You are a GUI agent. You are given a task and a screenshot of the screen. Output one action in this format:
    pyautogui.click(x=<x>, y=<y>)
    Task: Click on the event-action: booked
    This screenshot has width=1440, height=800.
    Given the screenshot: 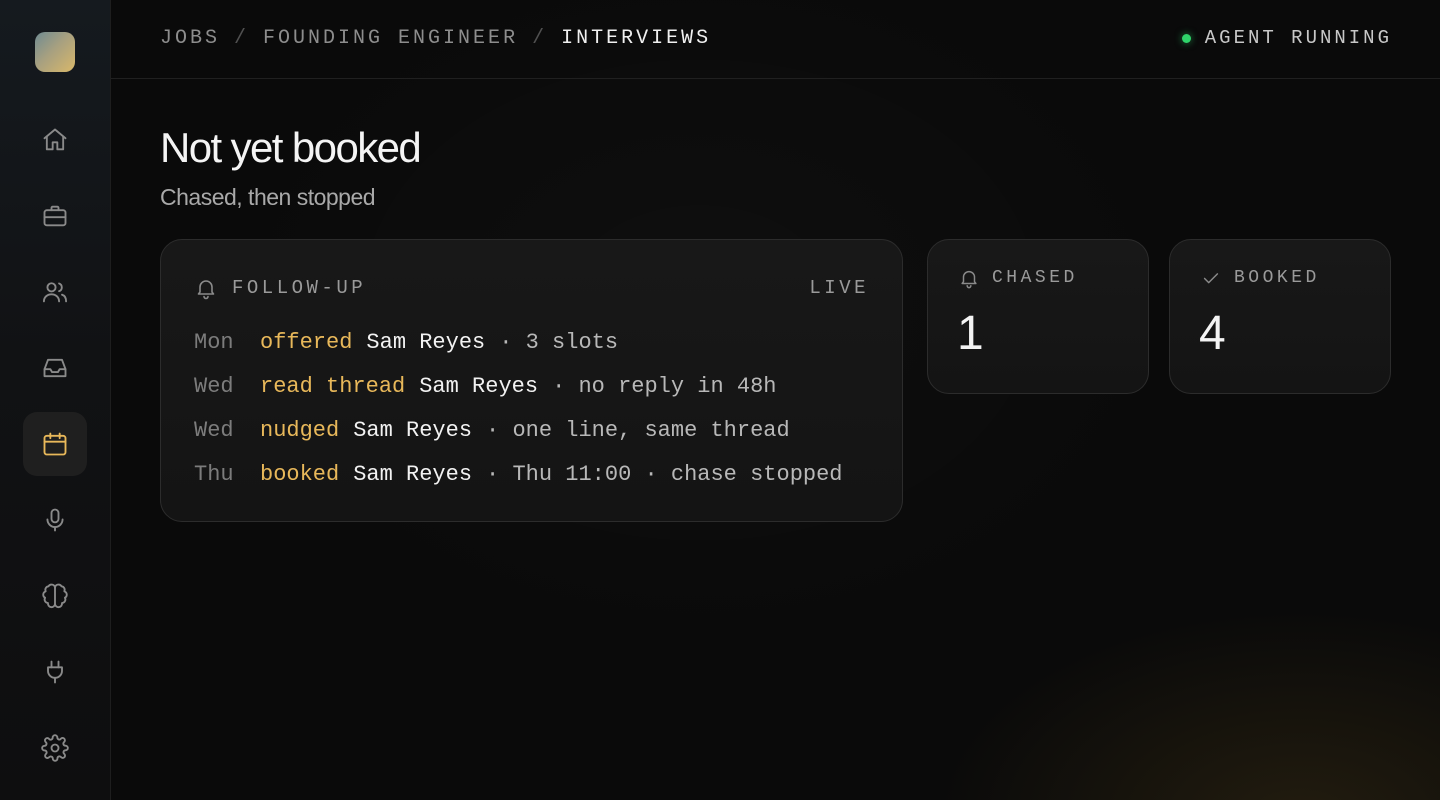 What is the action you would take?
    pyautogui.click(x=300, y=474)
    